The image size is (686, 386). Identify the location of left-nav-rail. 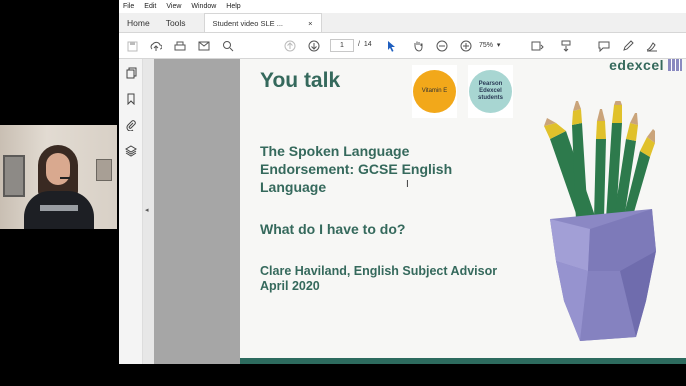
(131, 211).